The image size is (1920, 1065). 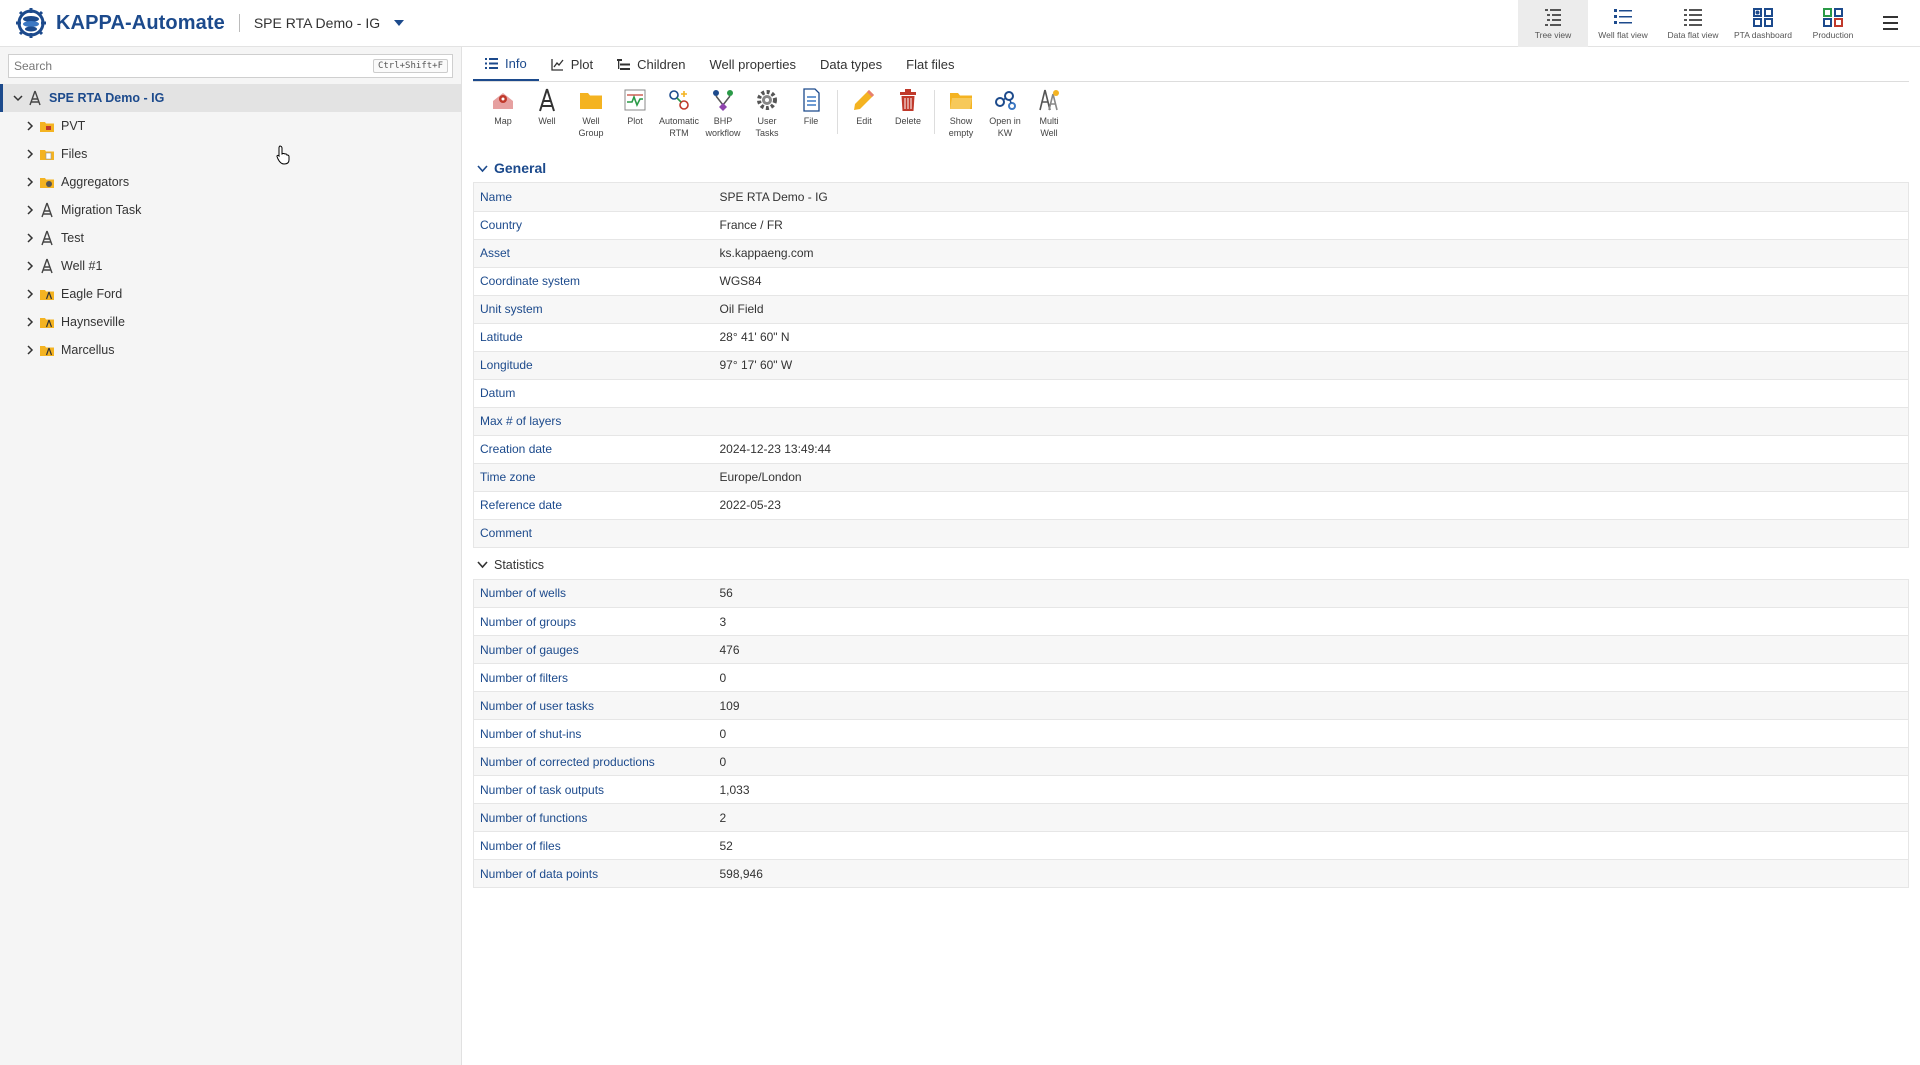 I want to click on statistic-value: 109, so click(x=1311, y=705).